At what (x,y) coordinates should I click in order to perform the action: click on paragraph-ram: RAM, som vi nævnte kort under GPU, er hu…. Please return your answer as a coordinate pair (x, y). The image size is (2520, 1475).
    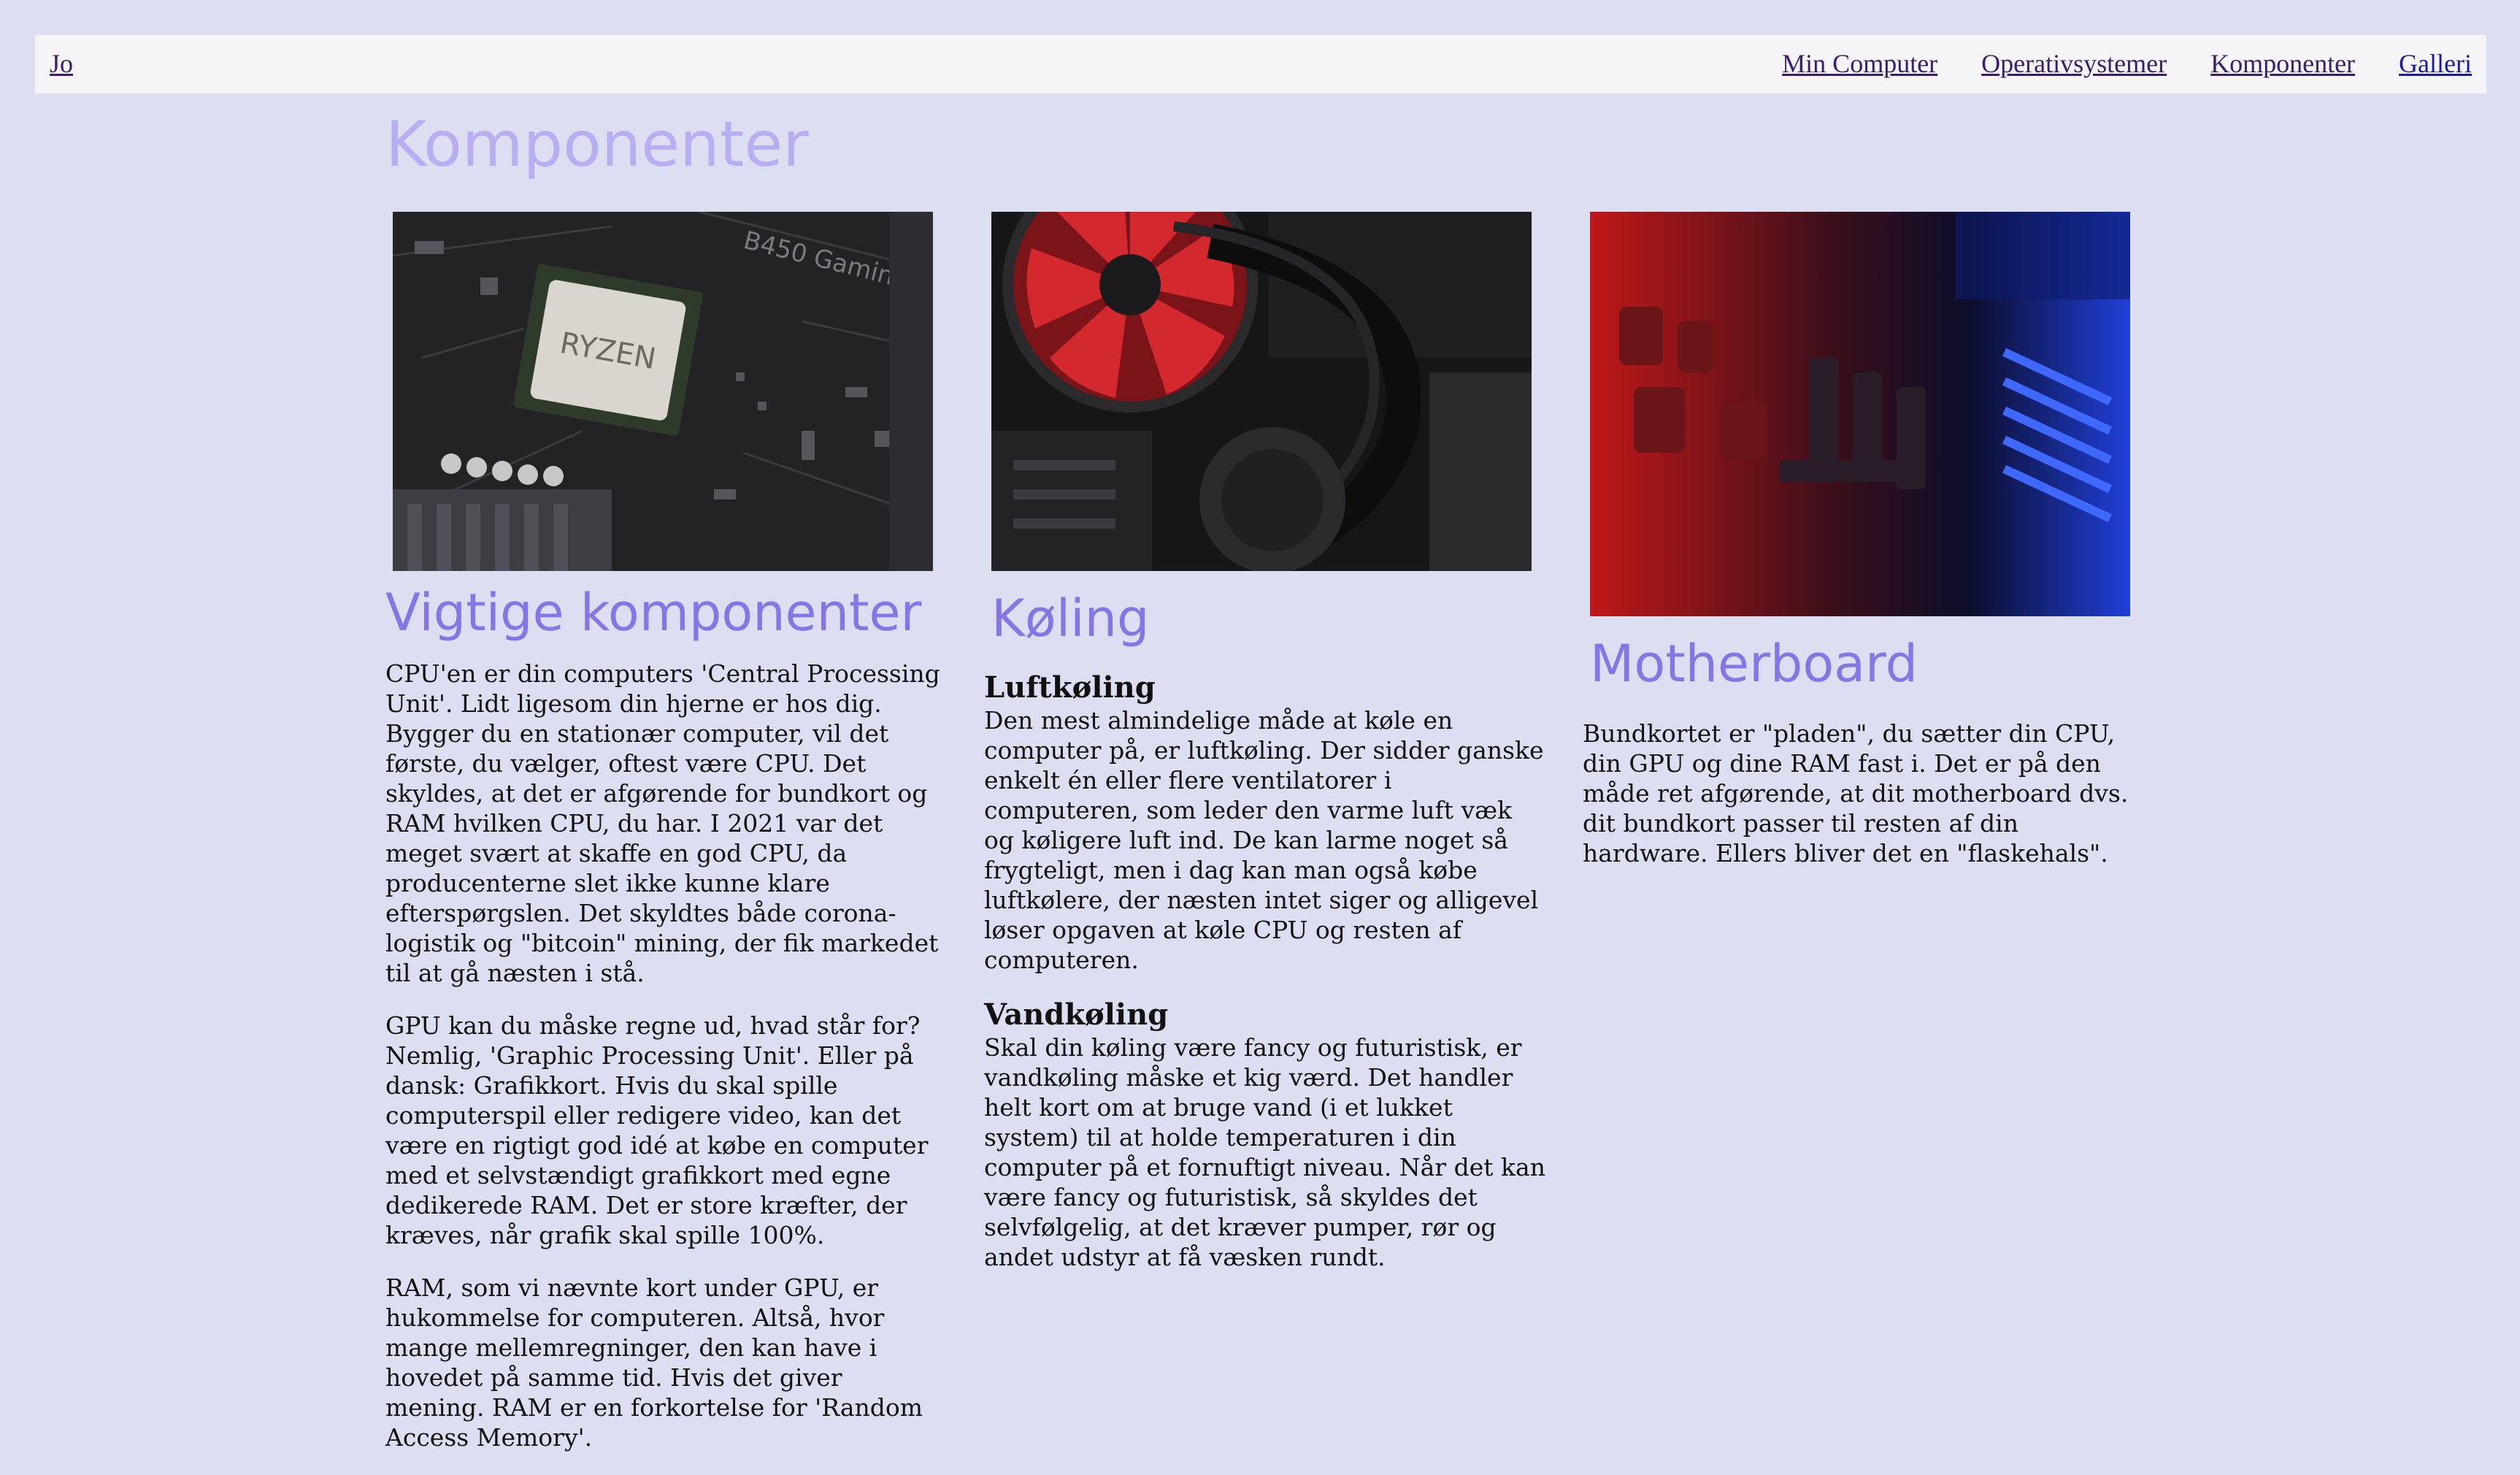
    Looking at the image, I should click on (654, 1362).